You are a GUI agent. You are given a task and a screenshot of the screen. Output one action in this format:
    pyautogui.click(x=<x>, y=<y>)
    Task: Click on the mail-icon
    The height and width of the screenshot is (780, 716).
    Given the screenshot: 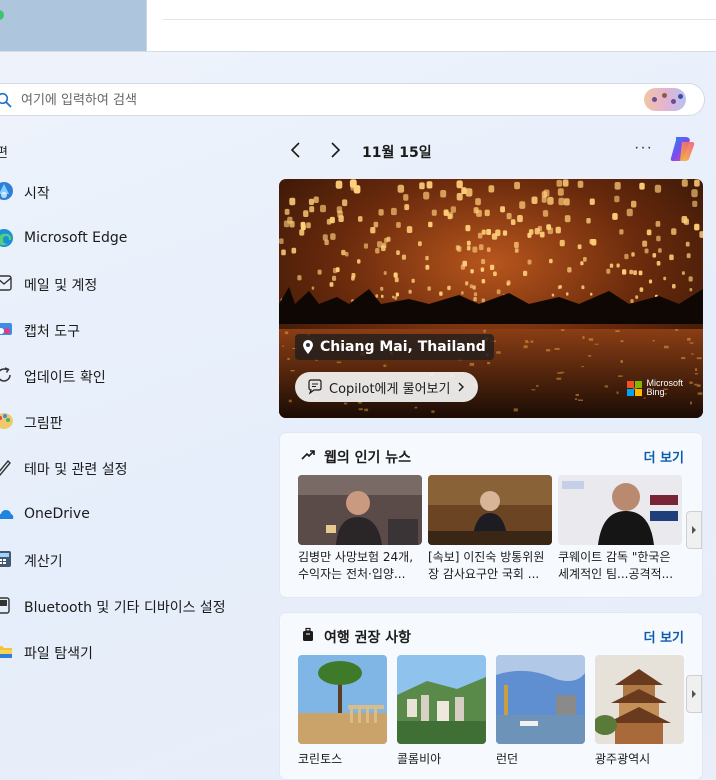 What is the action you would take?
    pyautogui.click(x=6, y=283)
    